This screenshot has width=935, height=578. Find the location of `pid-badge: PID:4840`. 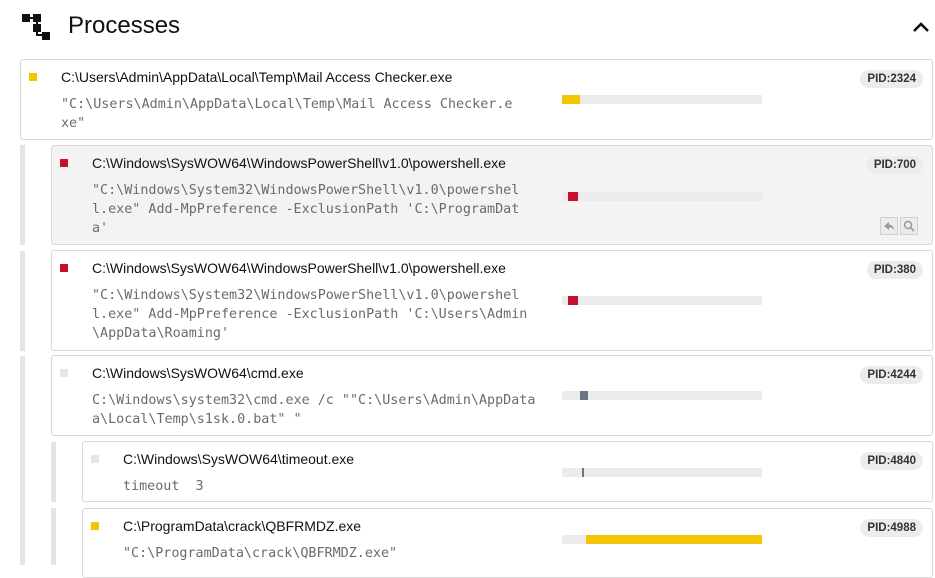

pid-badge: PID:4840 is located at coordinates (891, 461).